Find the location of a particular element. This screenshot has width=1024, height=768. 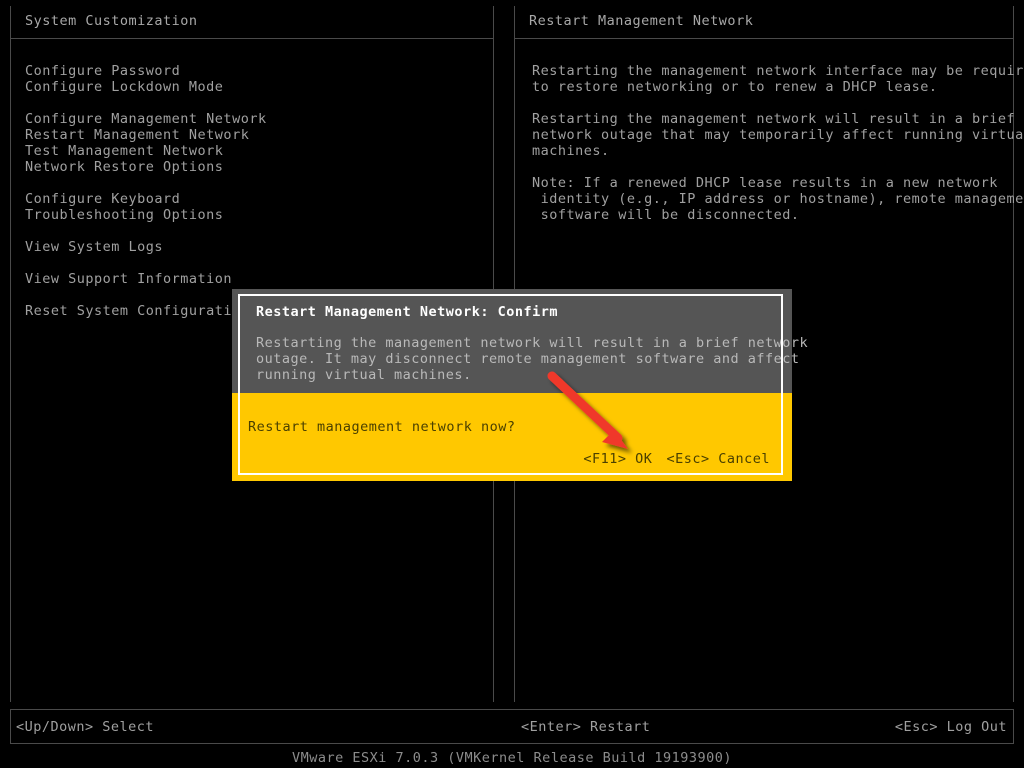

dialog-action-label: OK is located at coordinates (644, 459).